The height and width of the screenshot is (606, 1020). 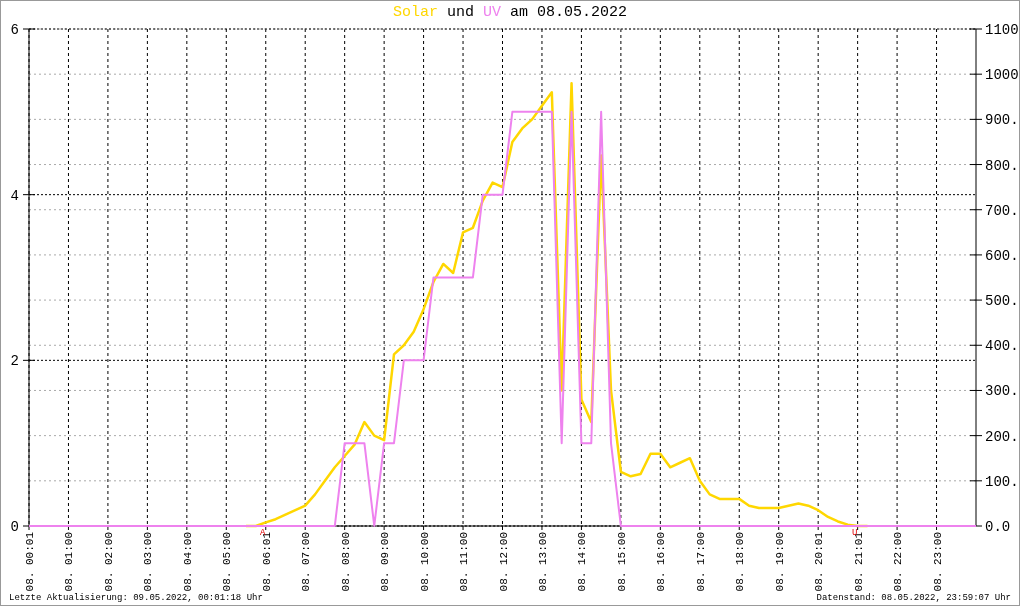 I want to click on axis-label: 08. 12:00, so click(x=503, y=562).